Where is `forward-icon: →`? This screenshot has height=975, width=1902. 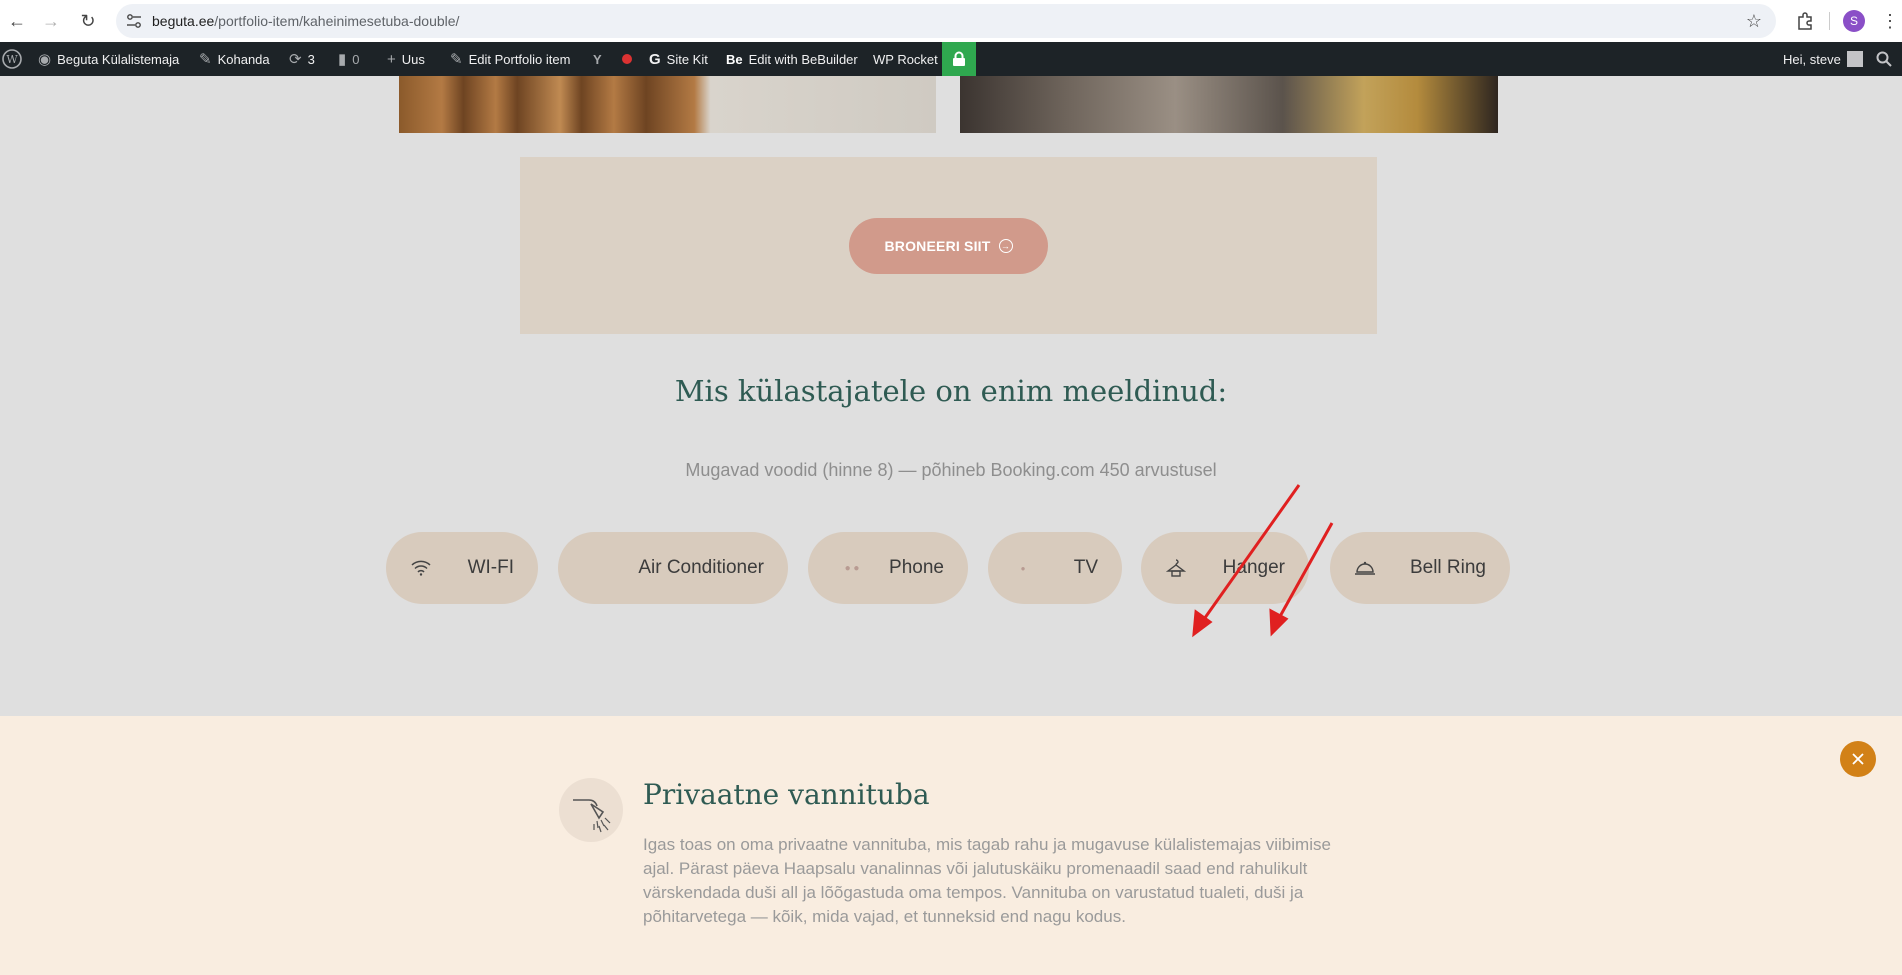 forward-icon: → is located at coordinates (51, 21).